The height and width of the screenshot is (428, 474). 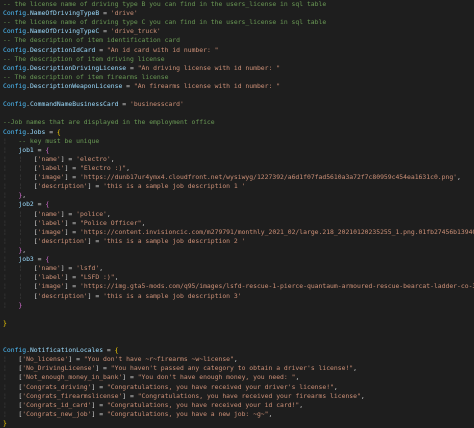 What do you see at coordinates (237, 150) in the screenshot?
I see `code-line: ¦ job1 = {` at bounding box center [237, 150].